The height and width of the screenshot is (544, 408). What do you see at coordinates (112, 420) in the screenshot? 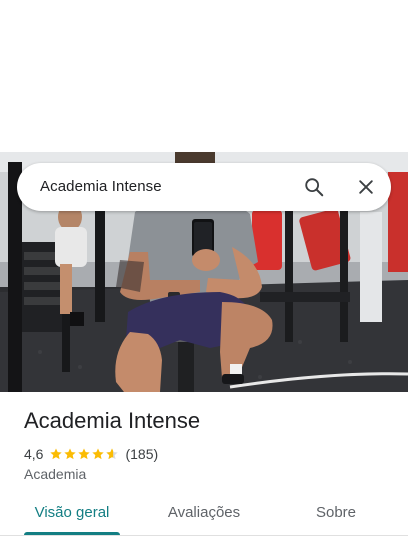
I see `place-title: Academia Intense` at bounding box center [112, 420].